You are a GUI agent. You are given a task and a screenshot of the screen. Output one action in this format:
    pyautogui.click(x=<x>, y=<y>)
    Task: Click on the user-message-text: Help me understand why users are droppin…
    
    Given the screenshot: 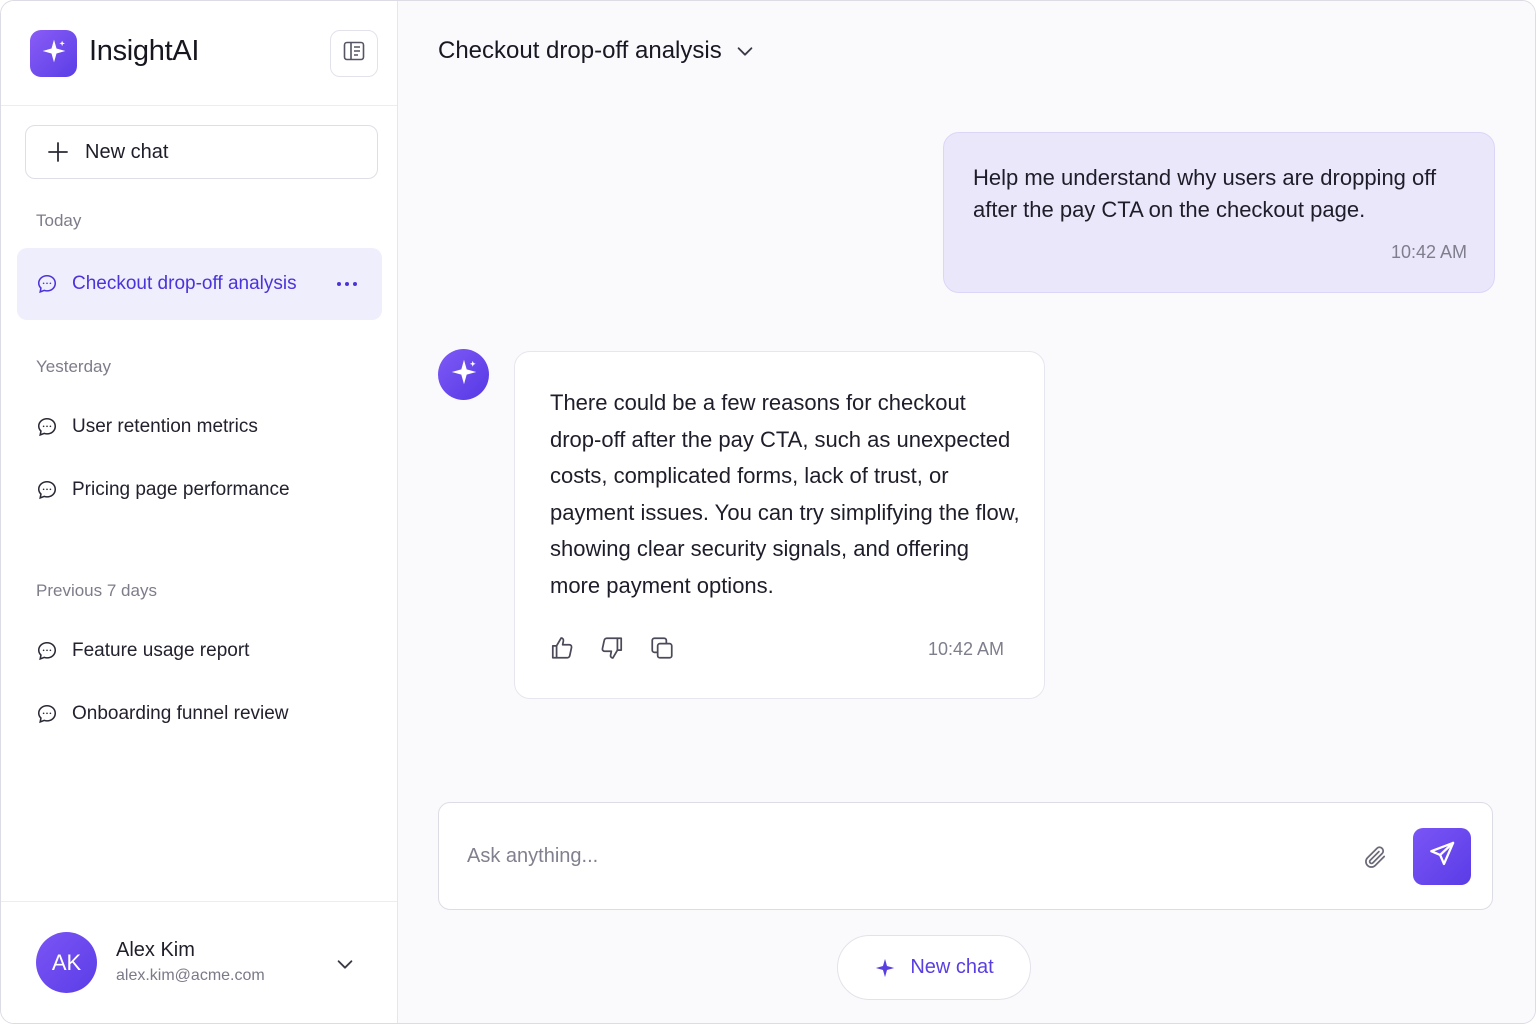 What is the action you would take?
    pyautogui.click(x=1205, y=193)
    